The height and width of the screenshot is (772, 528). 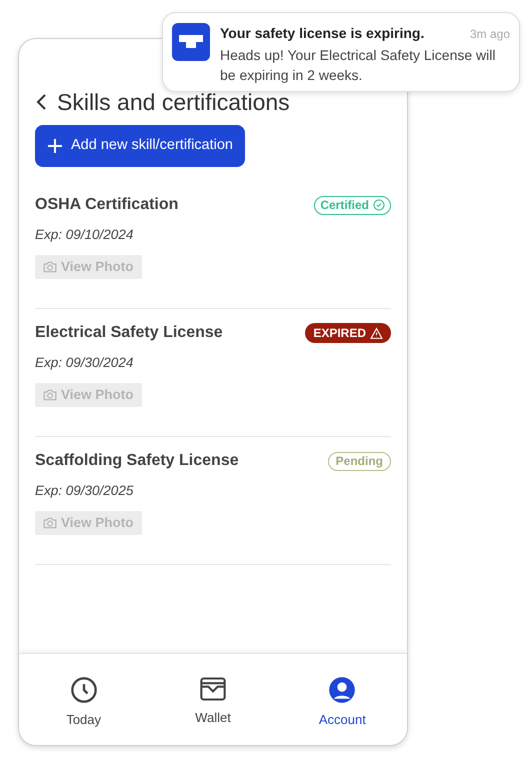 I want to click on status-badge: Pending, so click(x=359, y=461).